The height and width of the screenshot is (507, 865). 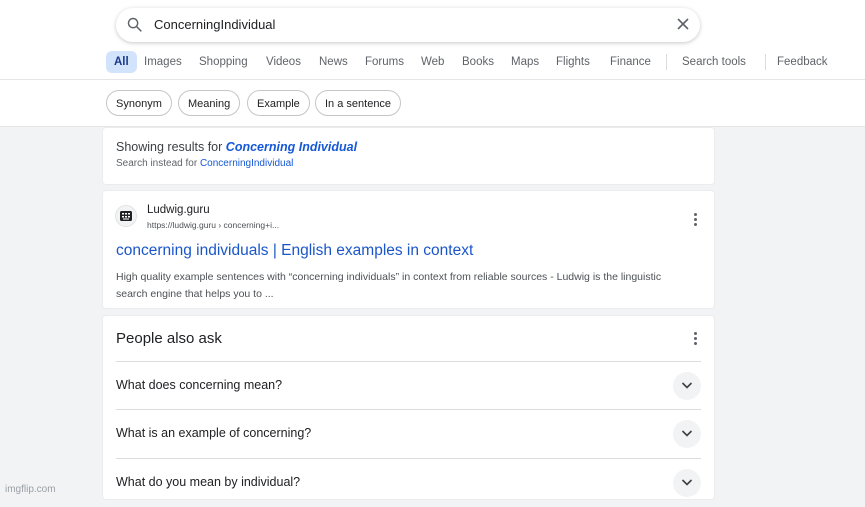 I want to click on result-site-name: Ludwig.guru, so click(x=178, y=210).